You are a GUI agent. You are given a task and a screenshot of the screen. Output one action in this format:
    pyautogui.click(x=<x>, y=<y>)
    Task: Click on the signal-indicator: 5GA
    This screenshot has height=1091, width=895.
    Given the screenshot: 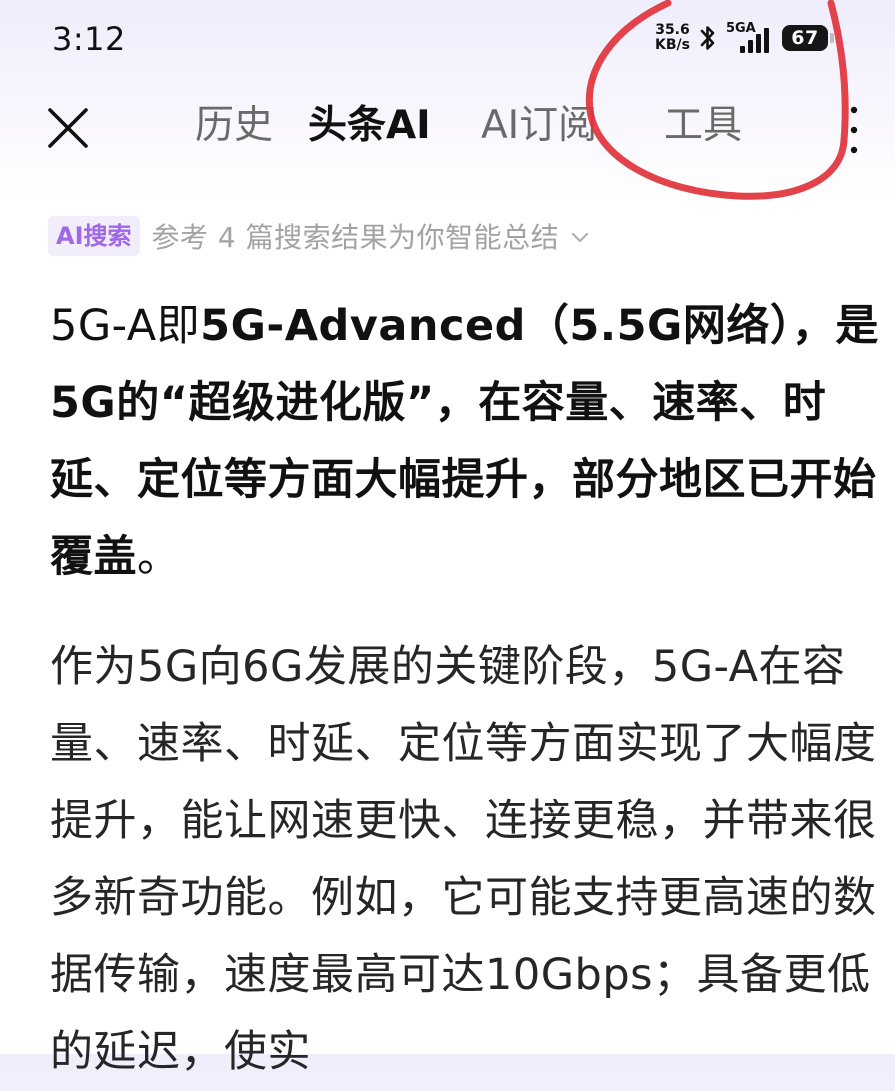 What is the action you would take?
    pyautogui.click(x=748, y=38)
    